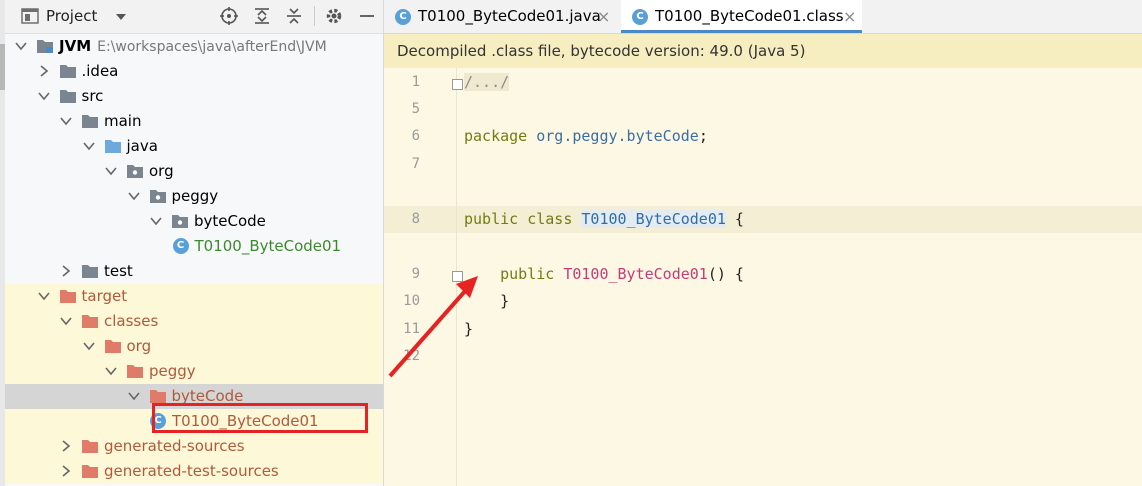 This screenshot has width=1142, height=486. What do you see at coordinates (487, 82) in the screenshot?
I see `code-line: /.../` at bounding box center [487, 82].